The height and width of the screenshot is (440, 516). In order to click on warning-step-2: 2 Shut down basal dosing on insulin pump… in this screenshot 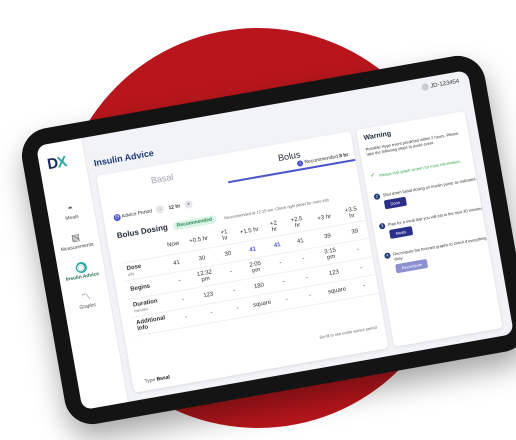, I will do `click(429, 193)`.